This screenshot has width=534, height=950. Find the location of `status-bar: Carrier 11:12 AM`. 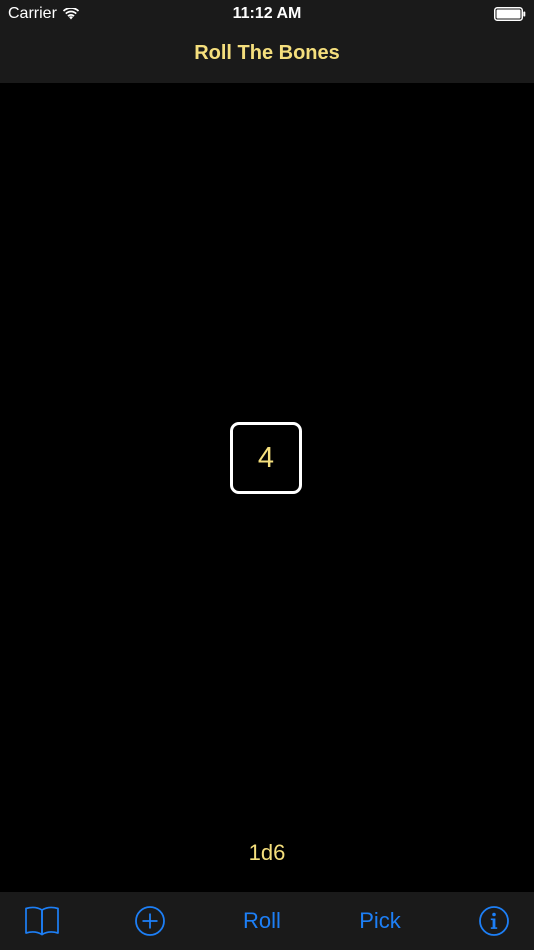

status-bar: Carrier 11:12 AM is located at coordinates (267, 14).